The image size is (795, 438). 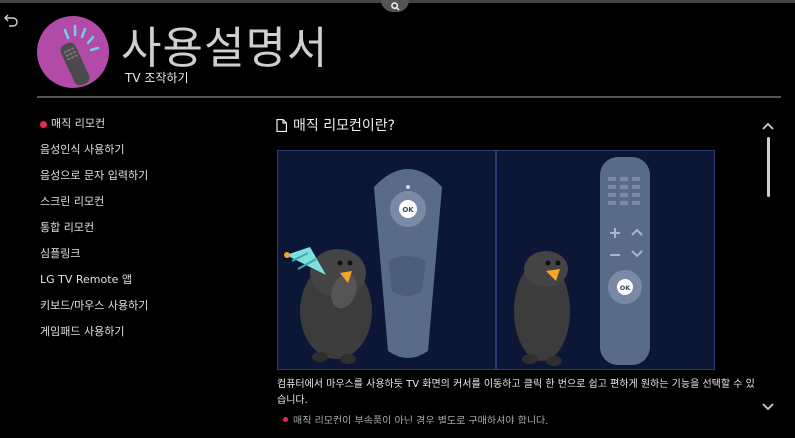 I want to click on nav-item-voice-recognition: 음성인식 사용하기, so click(x=94, y=154).